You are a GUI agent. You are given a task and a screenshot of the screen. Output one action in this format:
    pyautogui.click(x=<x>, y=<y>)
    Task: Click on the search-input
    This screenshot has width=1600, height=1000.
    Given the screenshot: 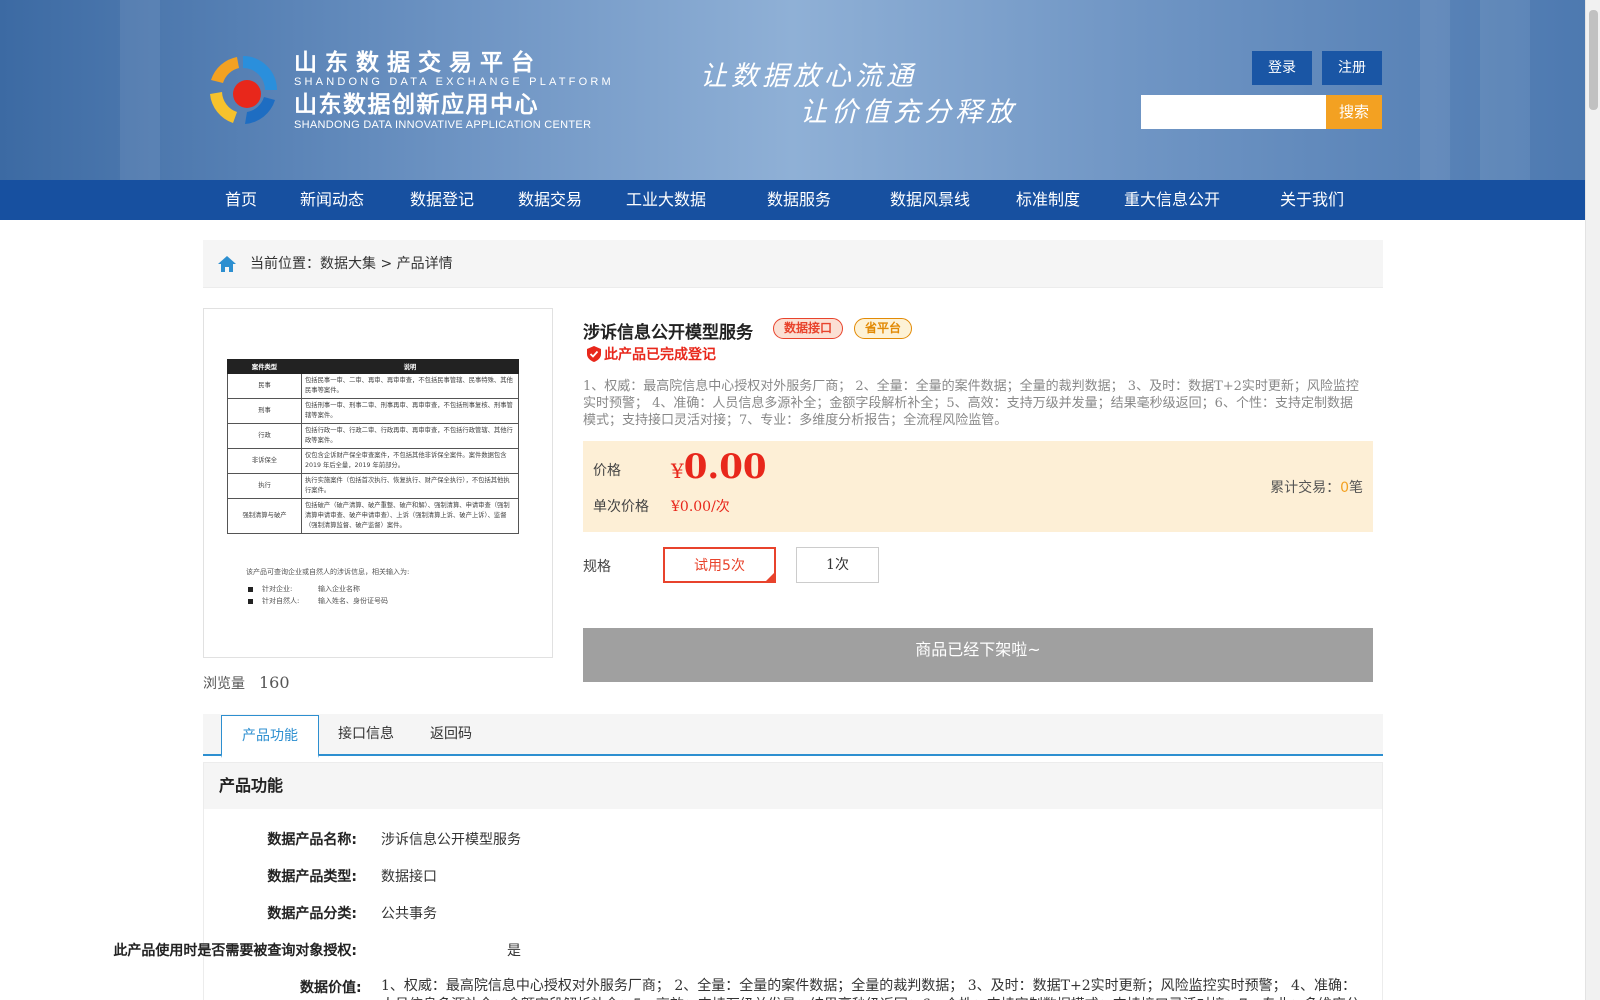 What is the action you would take?
    pyautogui.click(x=1233, y=112)
    